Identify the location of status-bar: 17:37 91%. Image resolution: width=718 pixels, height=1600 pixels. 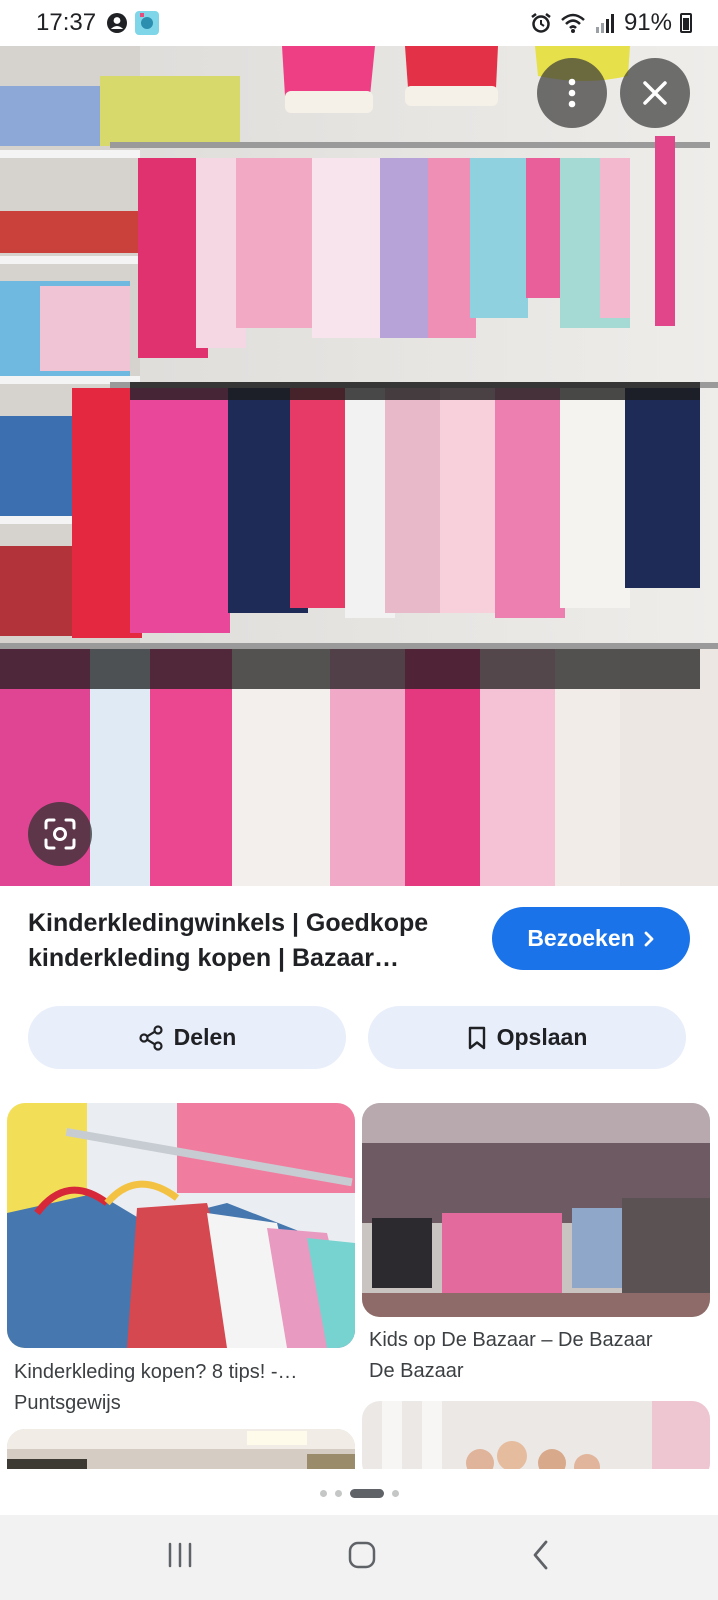
(359, 23).